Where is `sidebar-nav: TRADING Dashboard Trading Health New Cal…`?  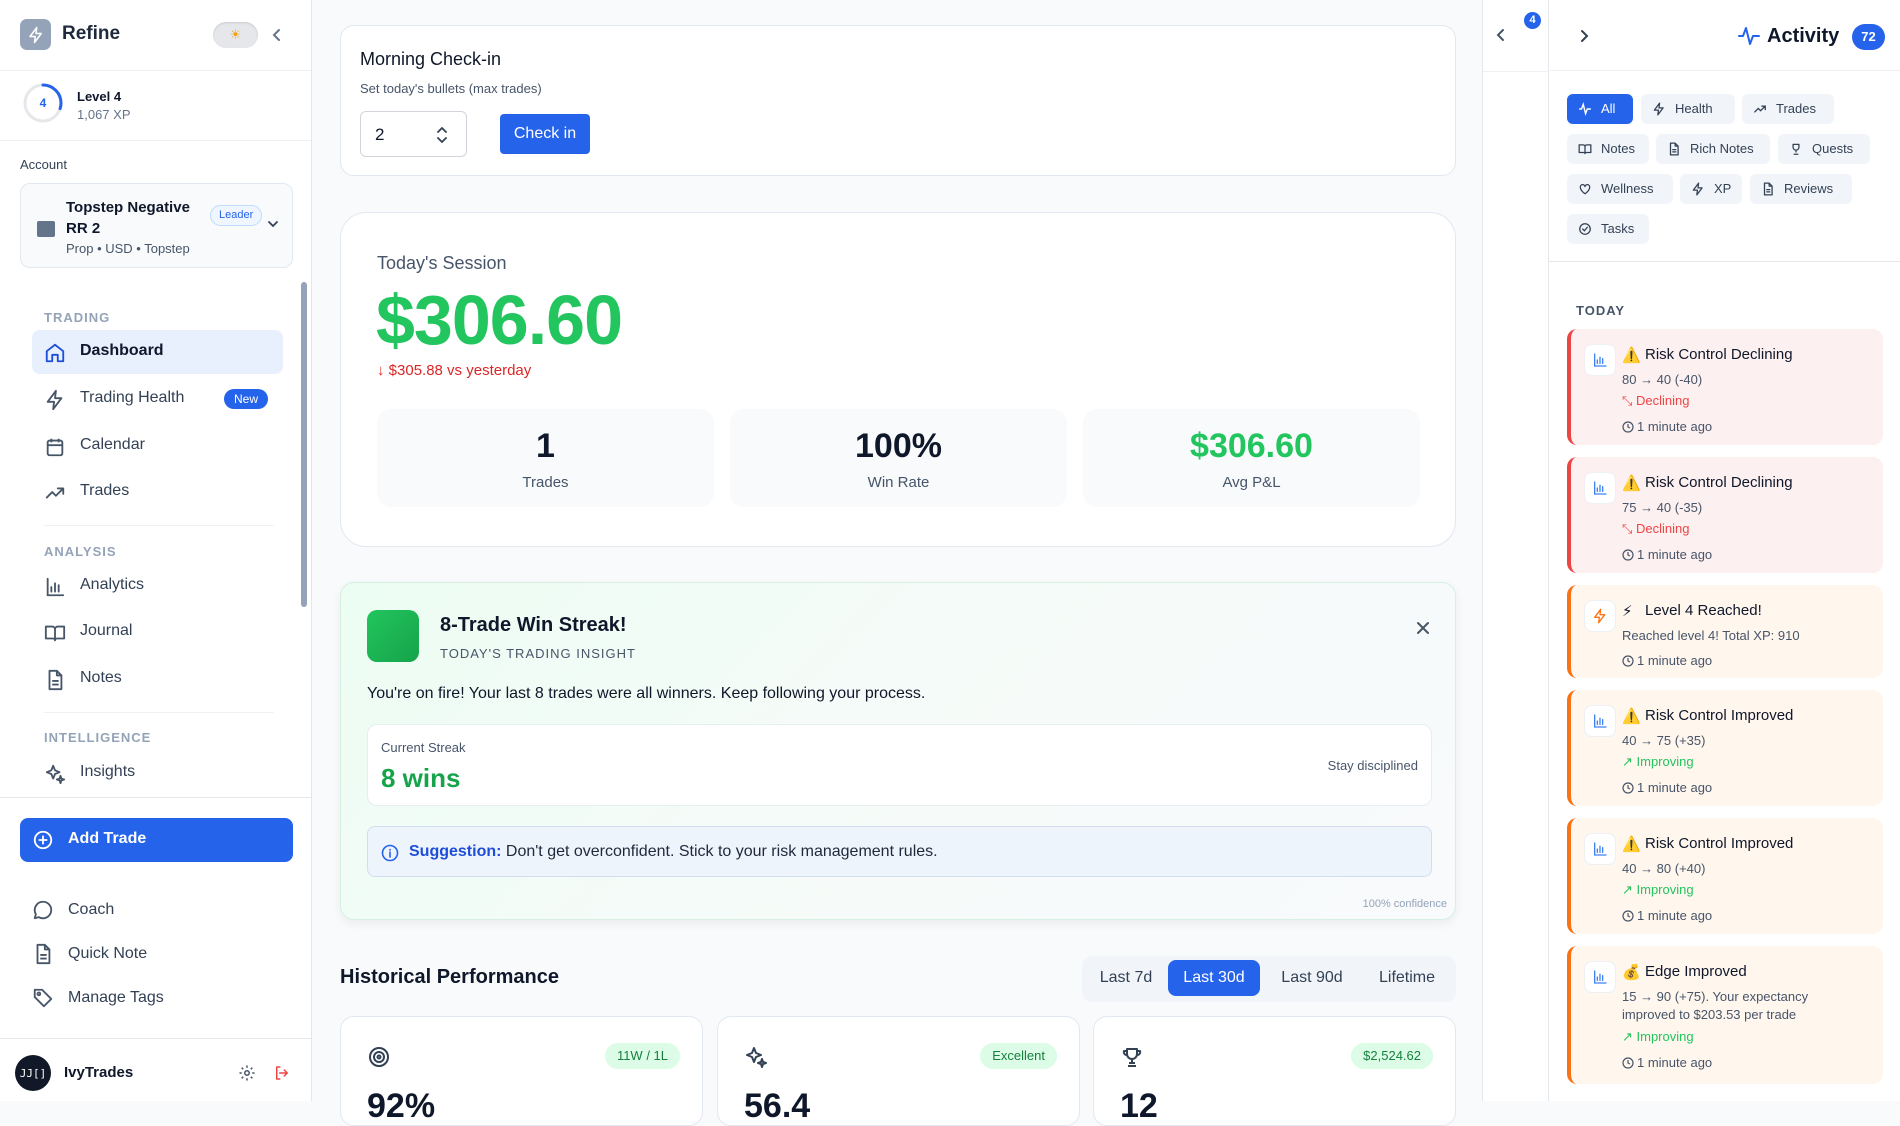 sidebar-nav: TRADING Dashboard Trading Health New Cal… is located at coordinates (150, 537).